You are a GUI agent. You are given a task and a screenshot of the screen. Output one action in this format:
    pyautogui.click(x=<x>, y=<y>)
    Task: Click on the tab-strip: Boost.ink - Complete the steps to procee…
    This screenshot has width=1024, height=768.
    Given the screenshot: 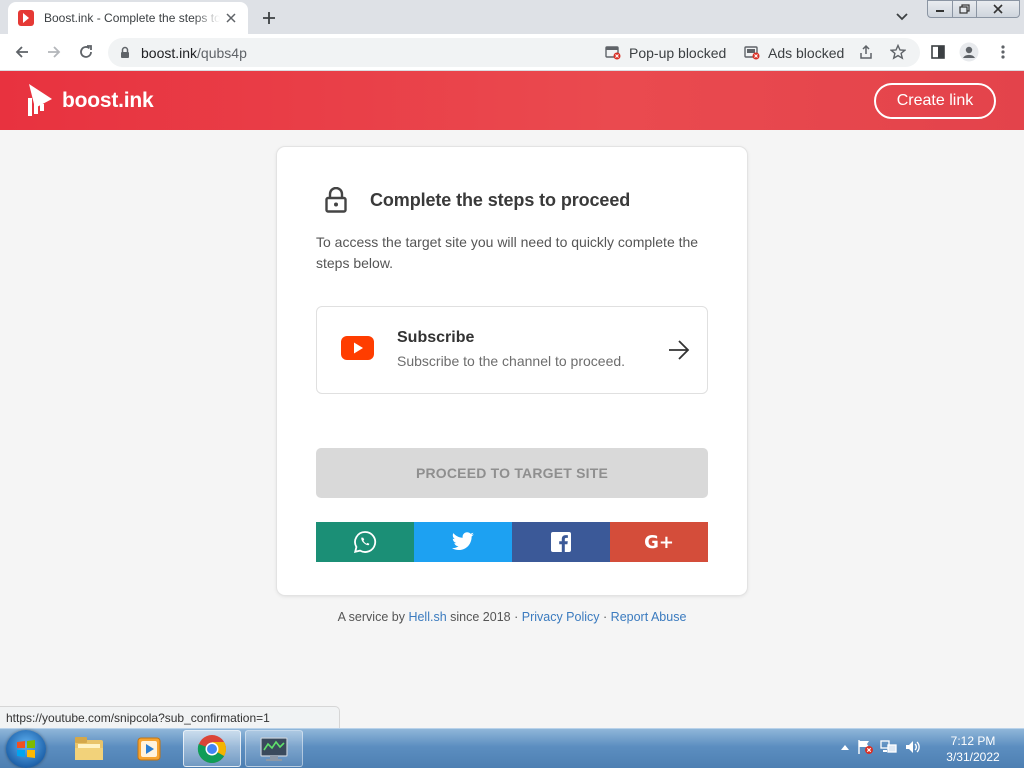 What is the action you would take?
    pyautogui.click(x=512, y=17)
    